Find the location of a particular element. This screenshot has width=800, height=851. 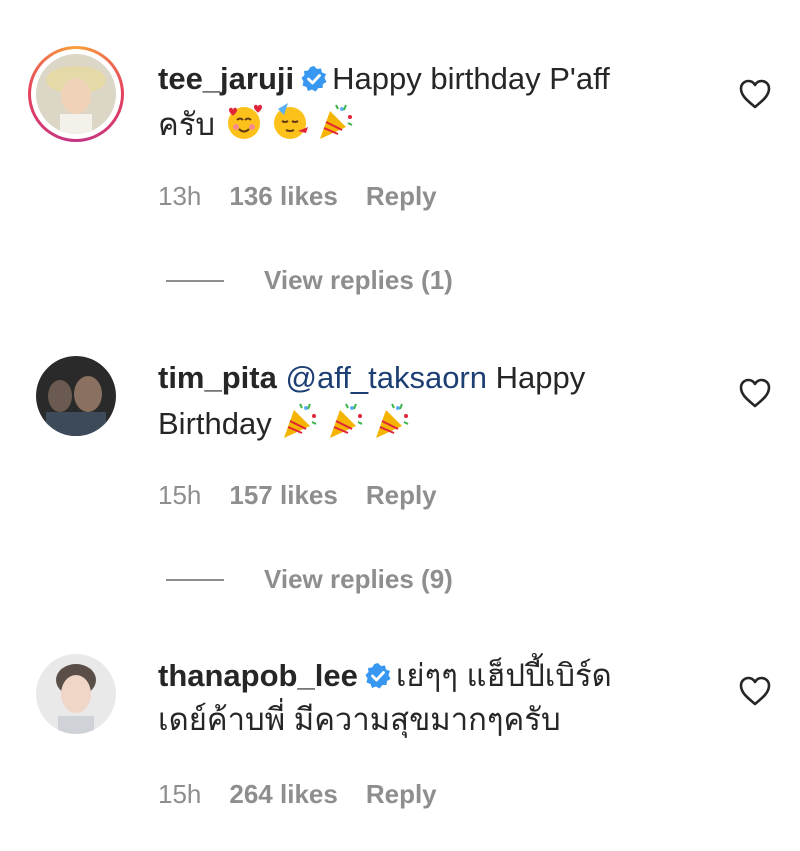

partying-face-icon is located at coordinates (290, 121).